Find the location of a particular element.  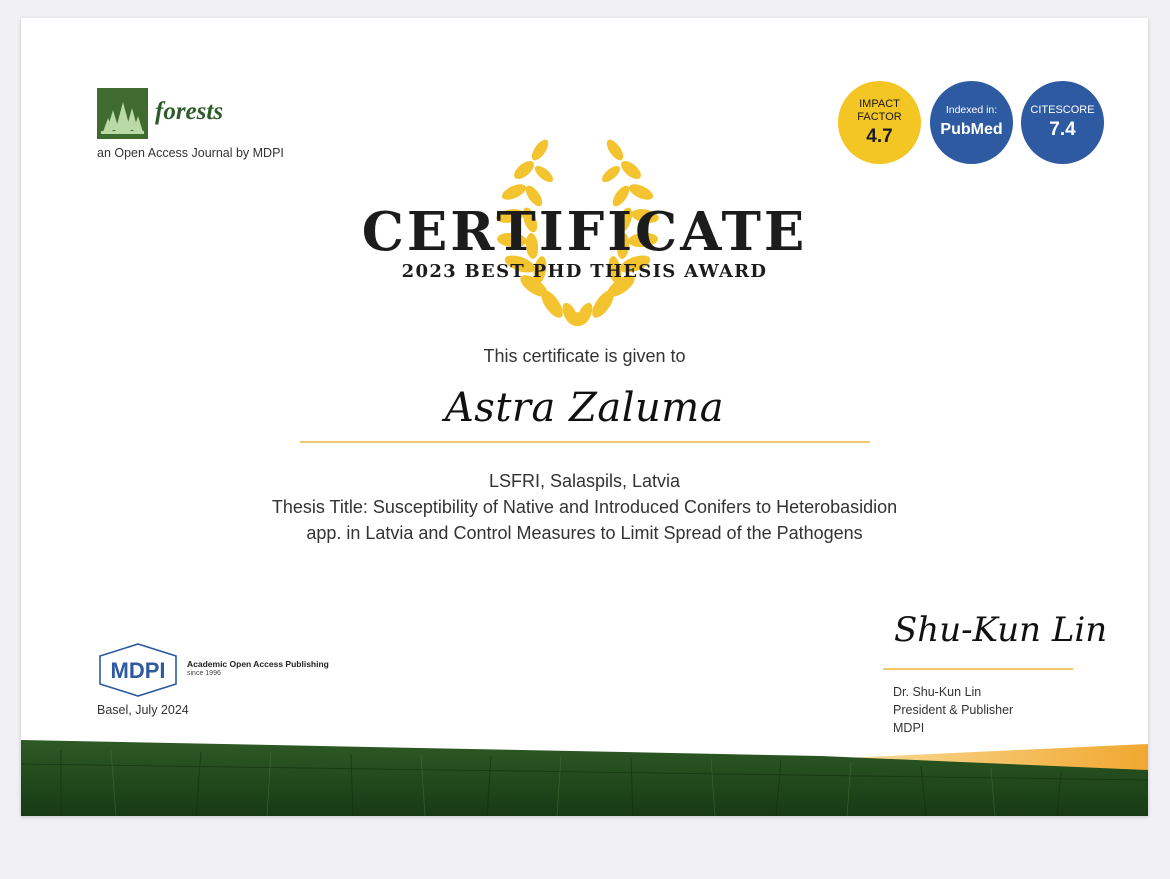

given-to-text: This certificate is given to is located at coordinates (584, 356).